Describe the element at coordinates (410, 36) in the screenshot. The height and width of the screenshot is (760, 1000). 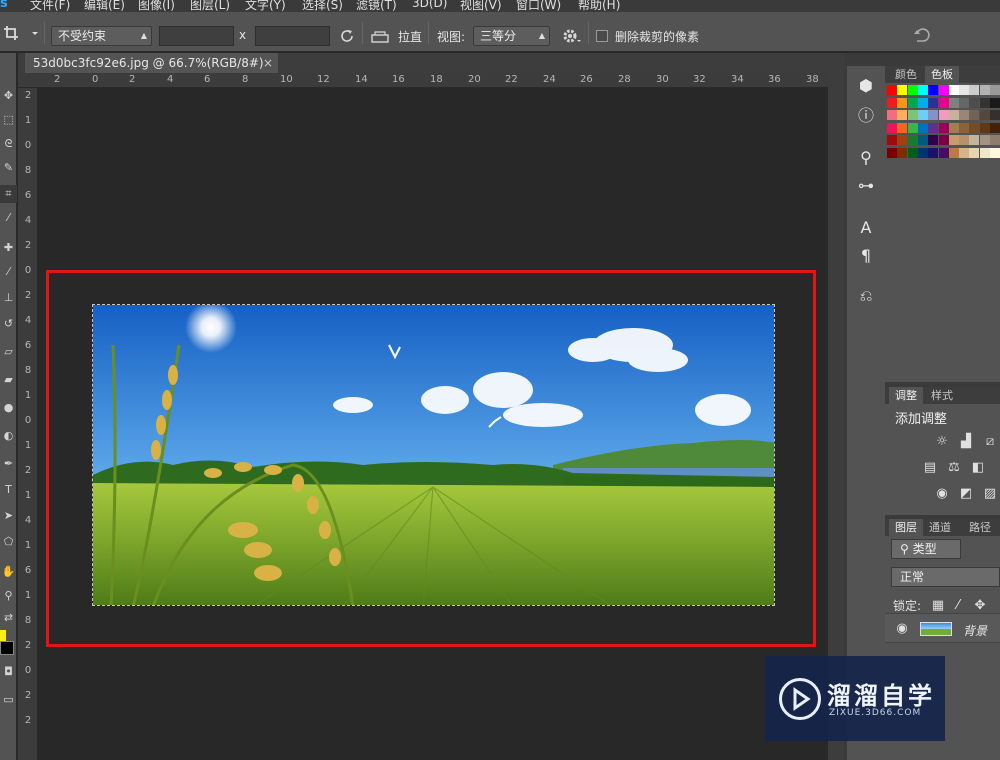
I see `straighten-label: 拉直` at that location.